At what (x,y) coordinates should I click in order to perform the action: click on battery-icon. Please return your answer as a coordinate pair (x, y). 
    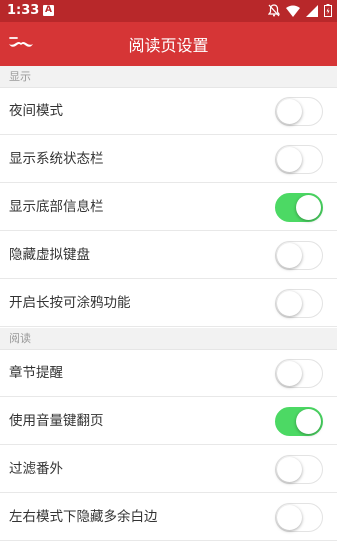
    Looking at the image, I should click on (328, 10).